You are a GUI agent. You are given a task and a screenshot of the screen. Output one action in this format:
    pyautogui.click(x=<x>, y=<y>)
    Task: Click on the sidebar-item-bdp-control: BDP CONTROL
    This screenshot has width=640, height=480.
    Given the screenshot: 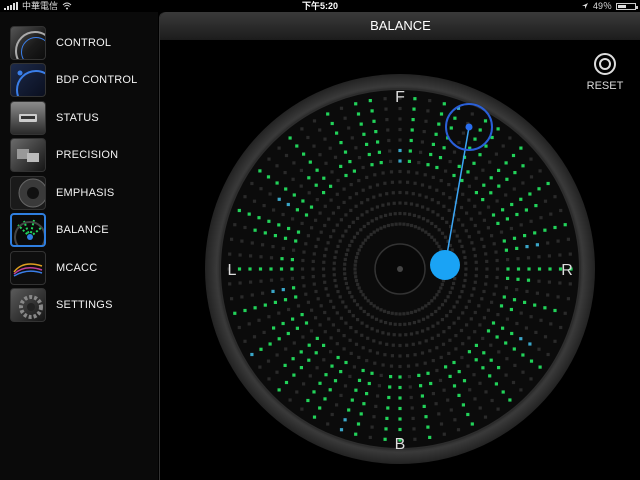 What is the action you would take?
    pyautogui.click(x=84, y=80)
    